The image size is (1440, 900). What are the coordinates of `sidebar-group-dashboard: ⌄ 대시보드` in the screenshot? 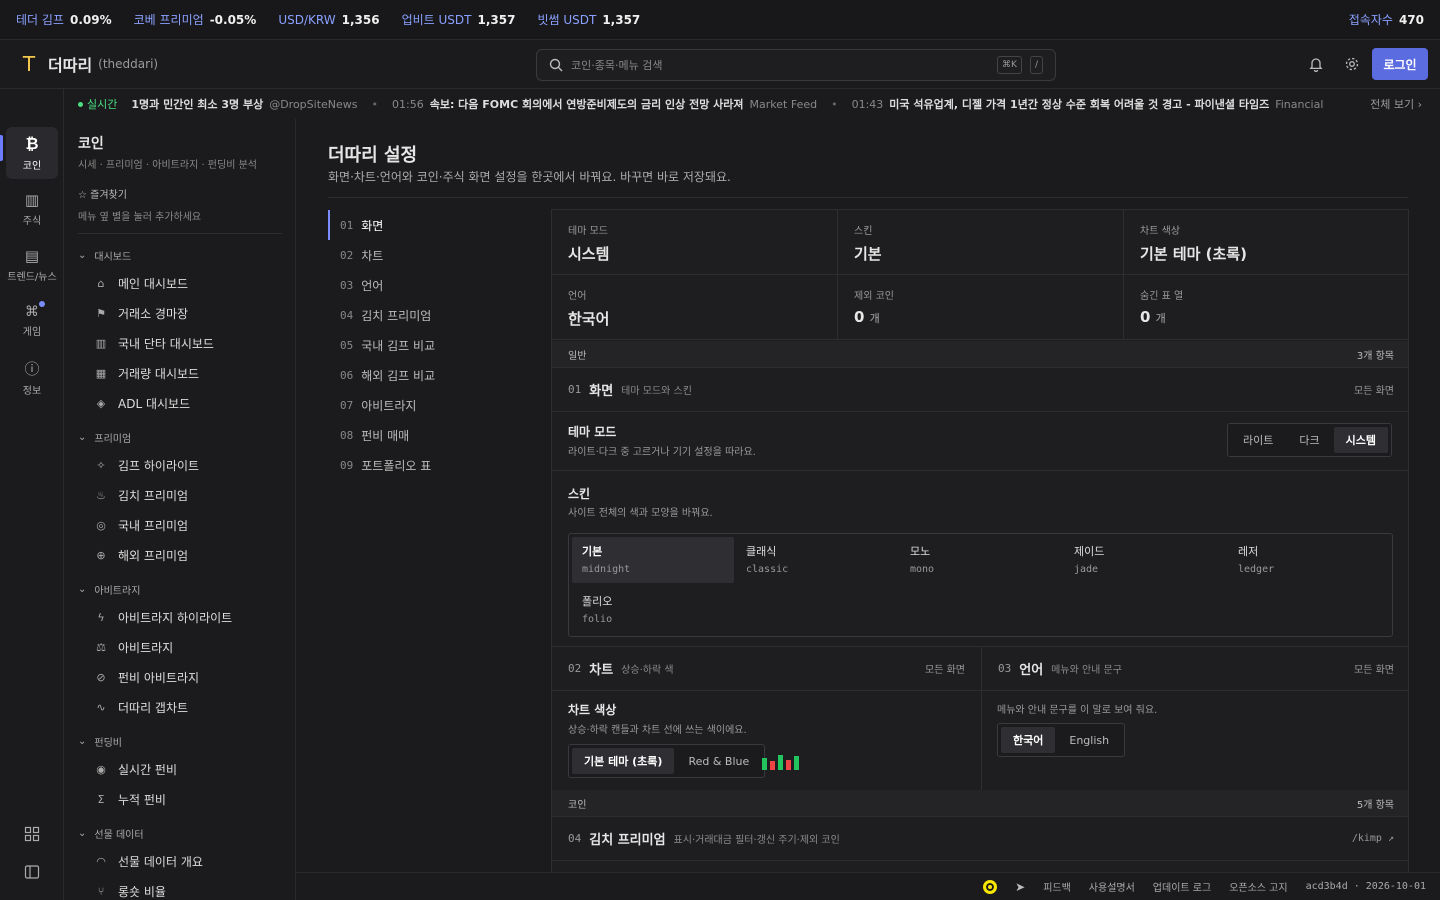 It's located at (104, 255).